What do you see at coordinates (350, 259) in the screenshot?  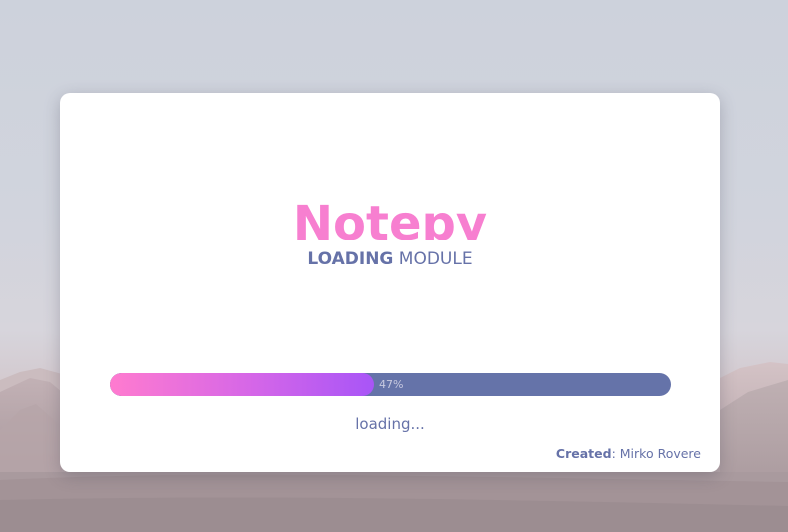 I see `subtitle-loading-word: LOADING` at bounding box center [350, 259].